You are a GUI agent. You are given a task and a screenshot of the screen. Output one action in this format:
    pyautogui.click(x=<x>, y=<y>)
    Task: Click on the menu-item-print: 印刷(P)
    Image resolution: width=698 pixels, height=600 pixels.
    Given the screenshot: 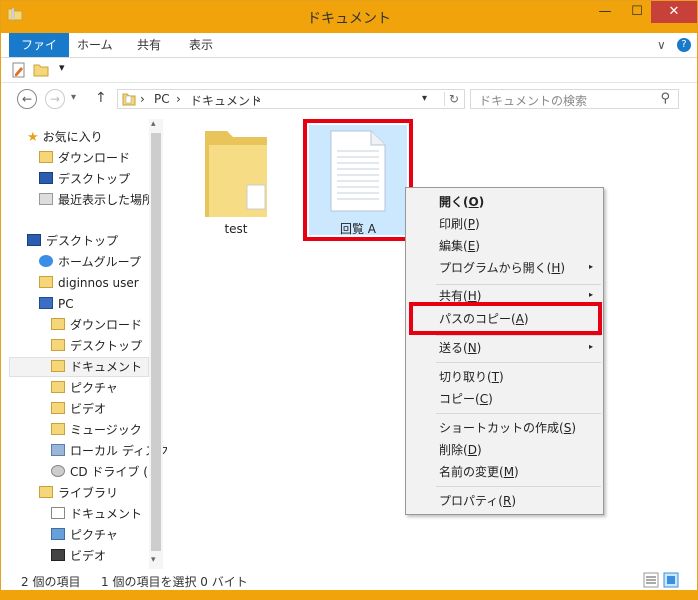 What is the action you would take?
    pyautogui.click(x=459, y=224)
    